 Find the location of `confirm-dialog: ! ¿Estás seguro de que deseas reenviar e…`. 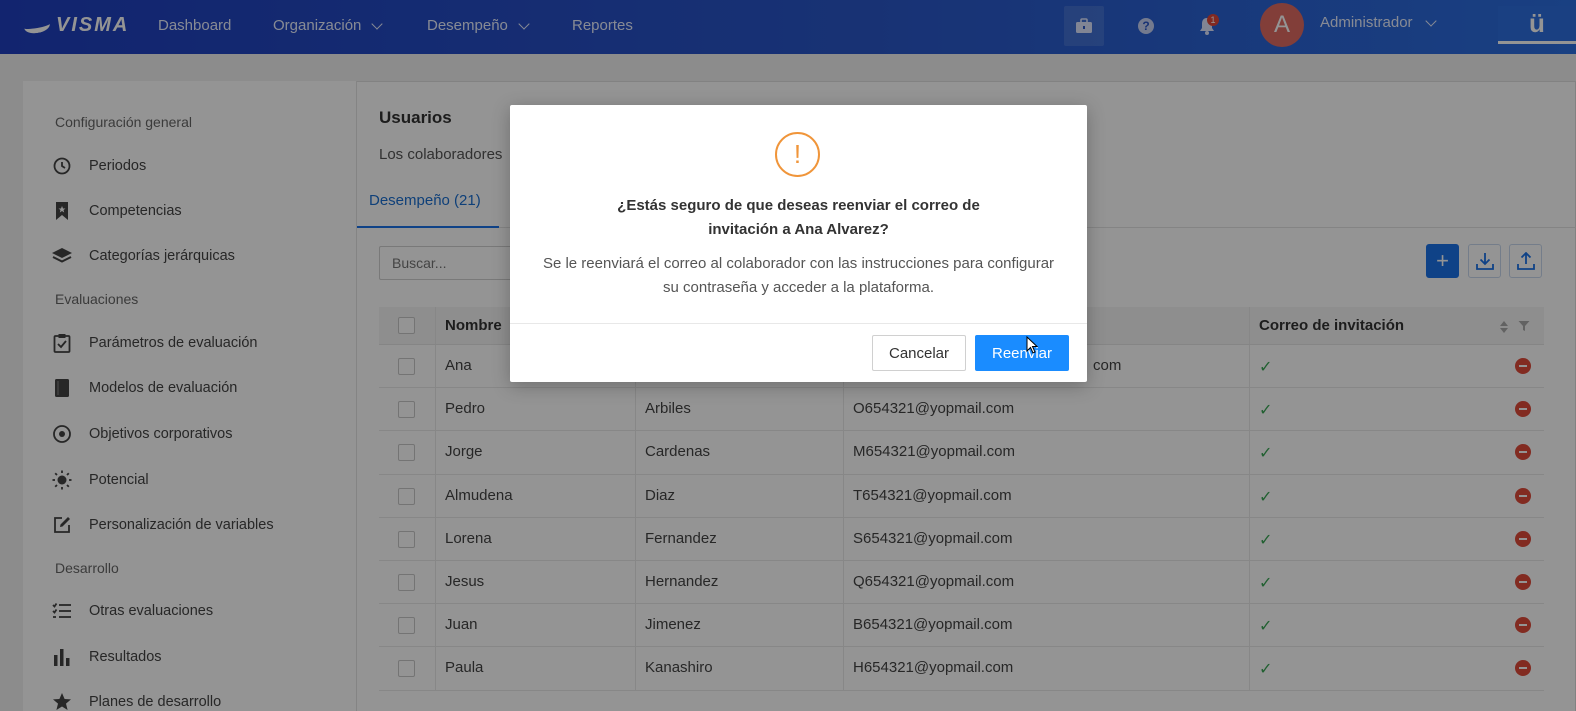

confirm-dialog: ! ¿Estás seguro de que deseas reenviar e… is located at coordinates (798, 243).